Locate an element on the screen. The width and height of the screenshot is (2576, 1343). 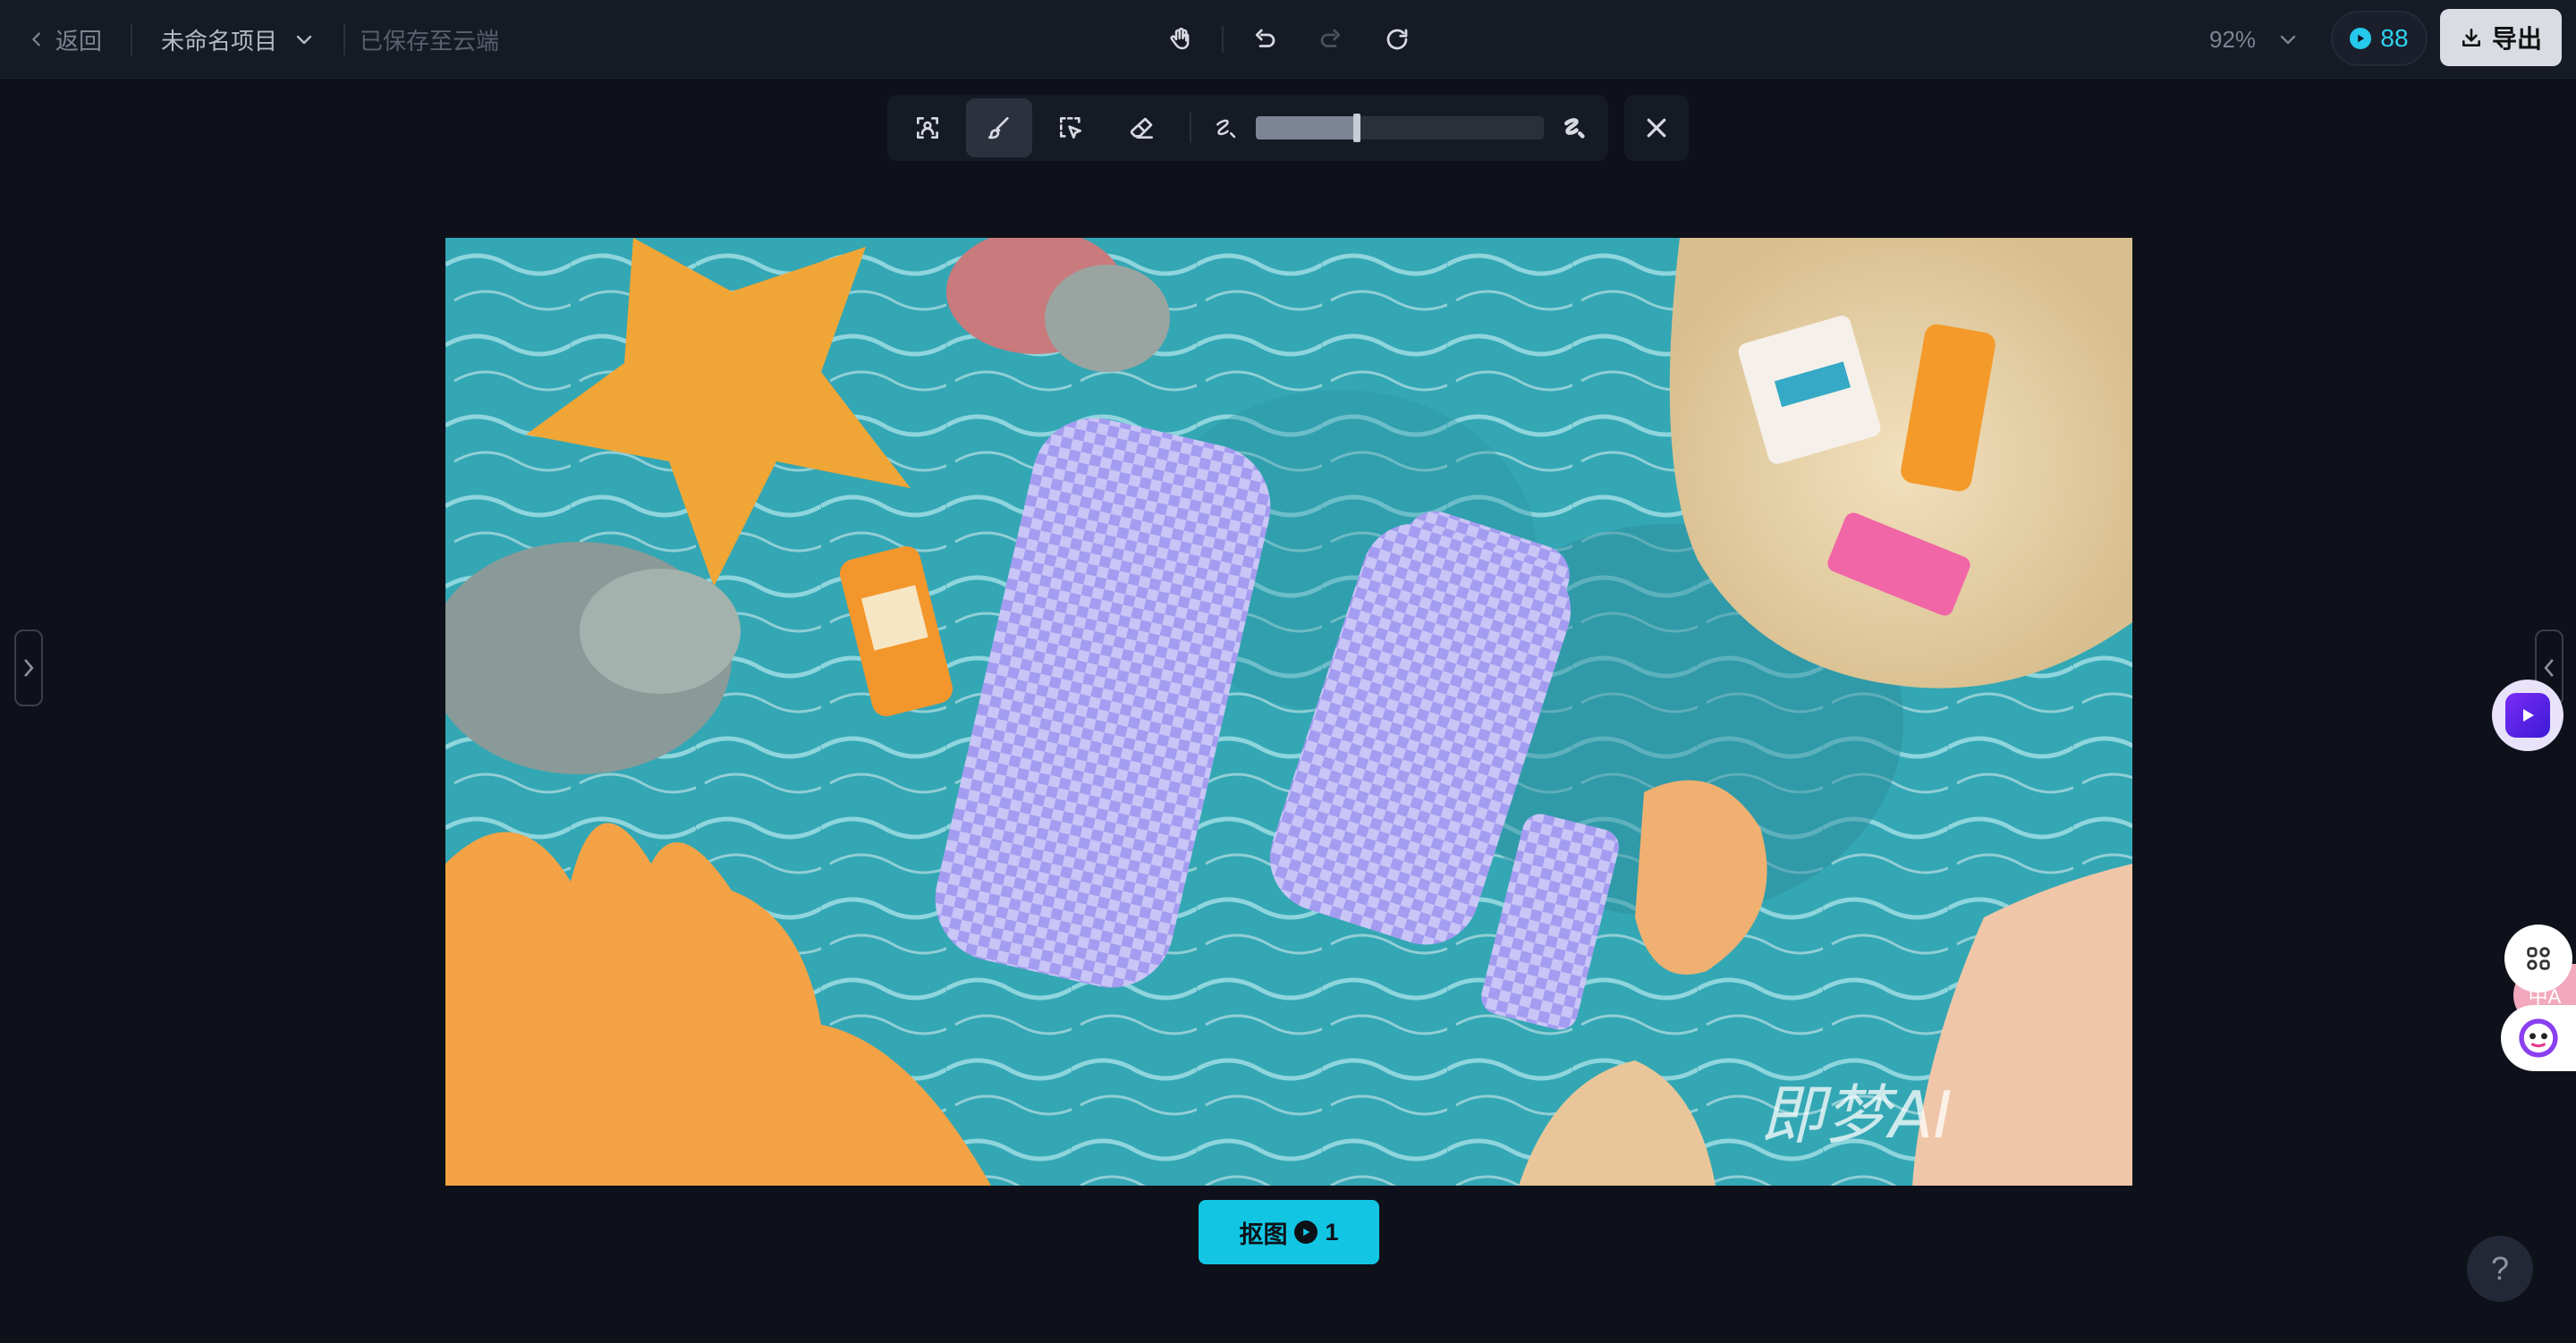
brush-size-small is located at coordinates (1225, 128).